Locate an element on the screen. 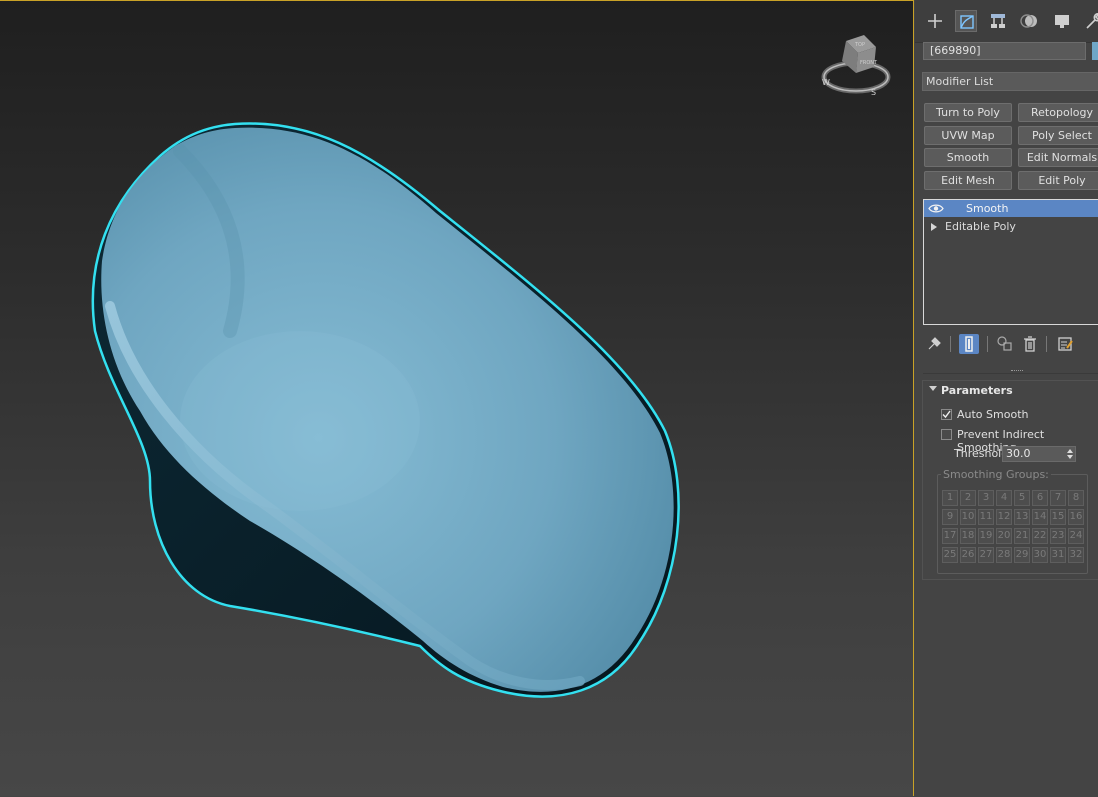 The height and width of the screenshot is (797, 1098). turn-to-poly-button: Turn to Poly is located at coordinates (968, 112).